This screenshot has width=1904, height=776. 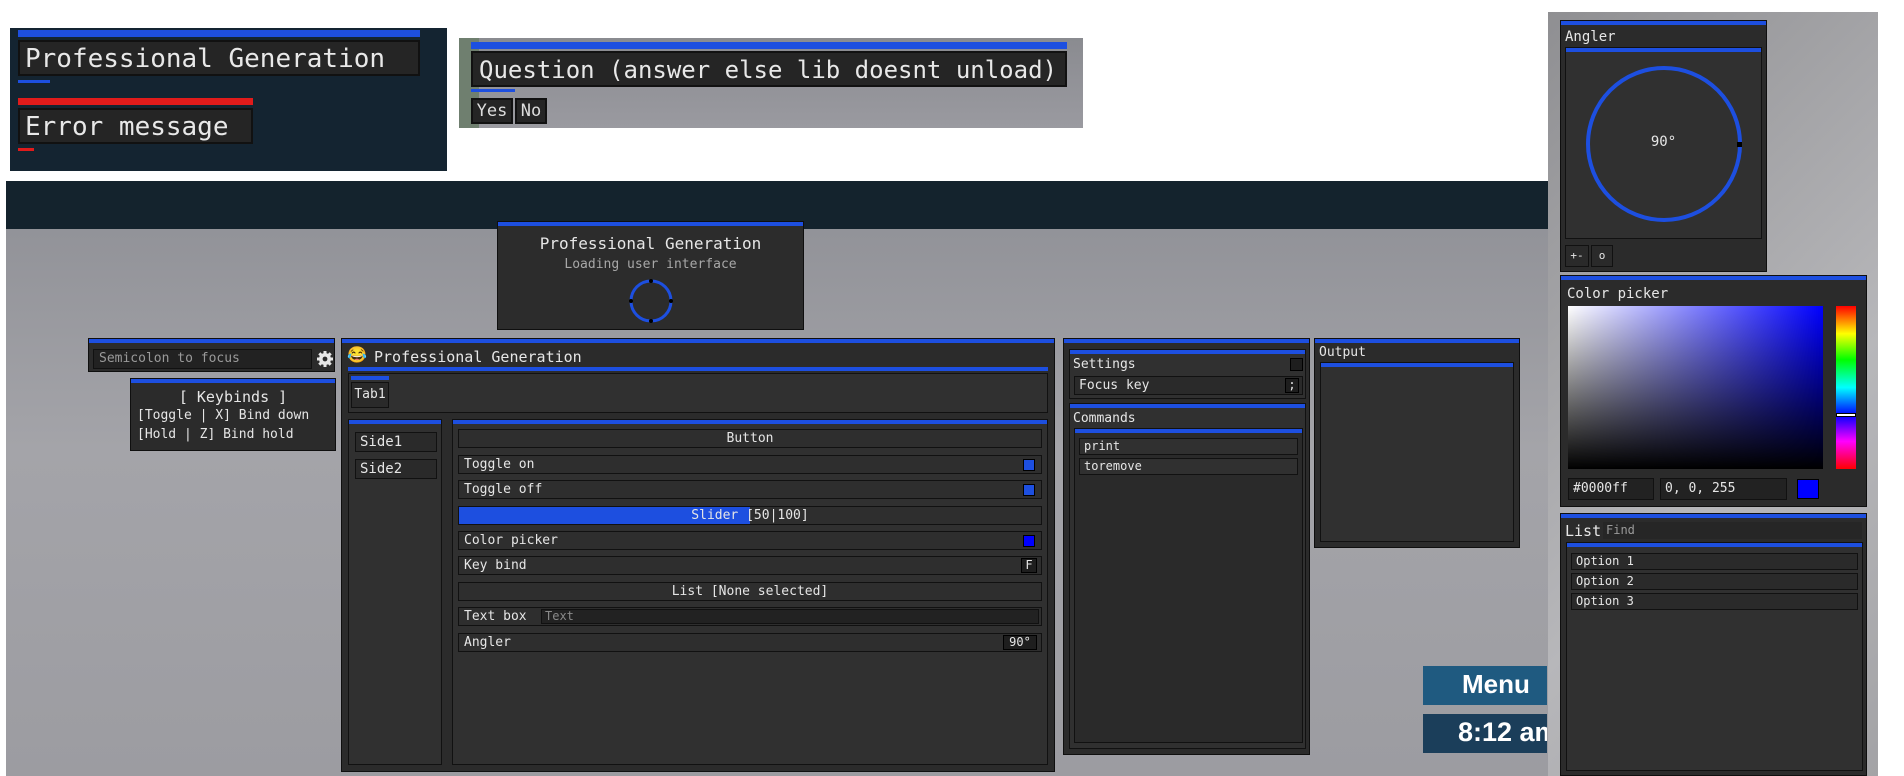 I want to click on list-label: List [None selected], so click(x=750, y=591).